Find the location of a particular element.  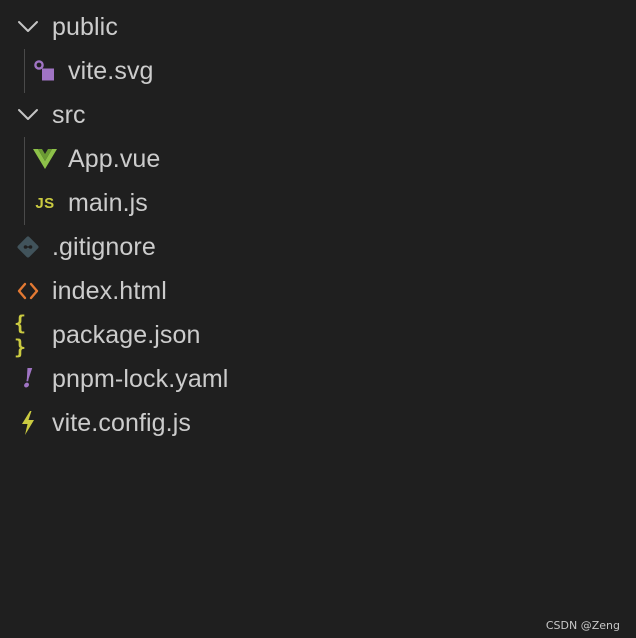

folder-src: src is located at coordinates (318, 115).